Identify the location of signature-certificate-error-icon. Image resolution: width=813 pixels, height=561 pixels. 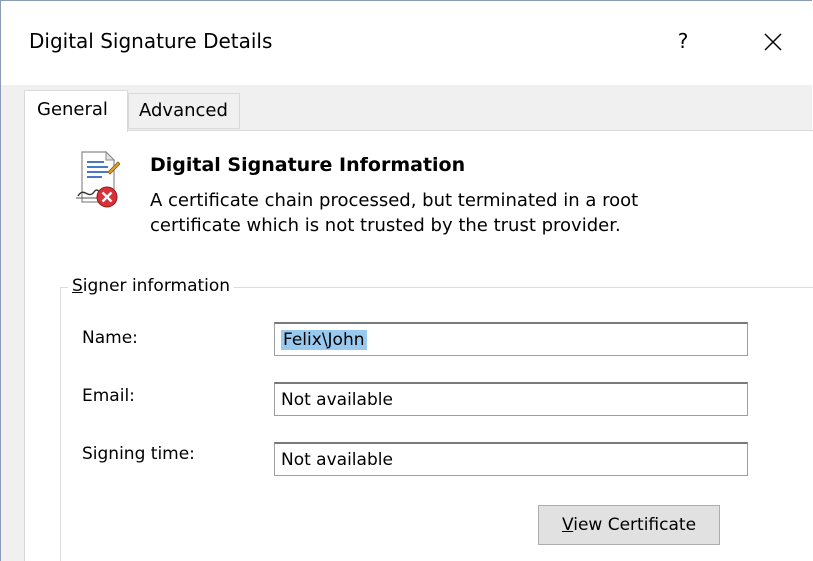
(98, 179).